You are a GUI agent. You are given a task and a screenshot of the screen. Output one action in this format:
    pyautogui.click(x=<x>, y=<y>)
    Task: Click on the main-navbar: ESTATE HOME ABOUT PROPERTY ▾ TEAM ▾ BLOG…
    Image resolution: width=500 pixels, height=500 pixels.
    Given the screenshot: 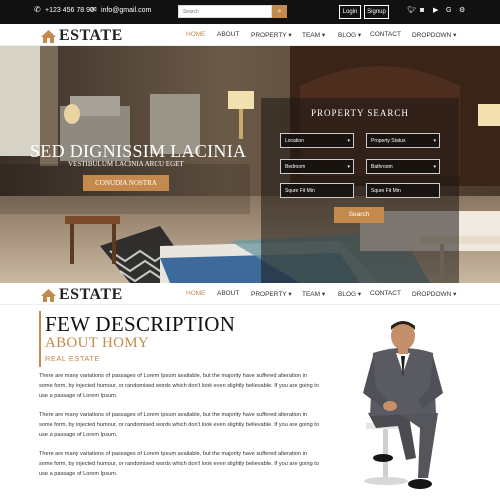 What is the action you would take?
    pyautogui.click(x=250, y=35)
    